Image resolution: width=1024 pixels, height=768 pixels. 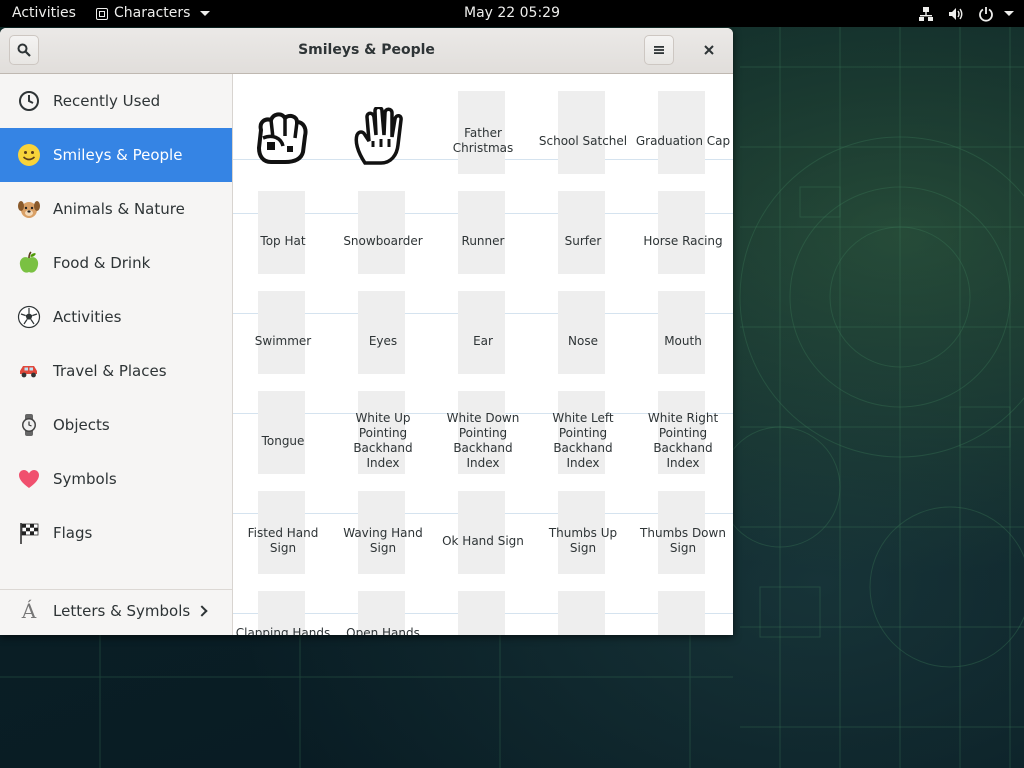 I want to click on sidebar-item-travel-places: Travel & Places, so click(x=116, y=371).